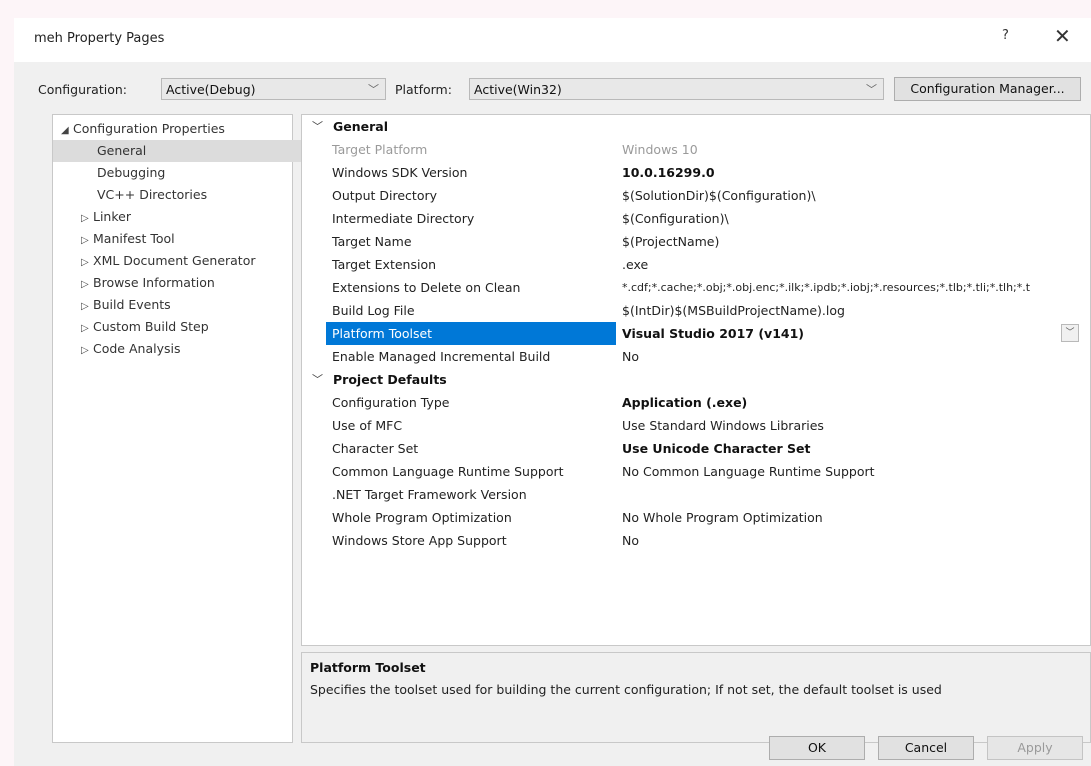  Describe the element at coordinates (380, 149) in the screenshot. I see `property-name: Target Platform` at that location.